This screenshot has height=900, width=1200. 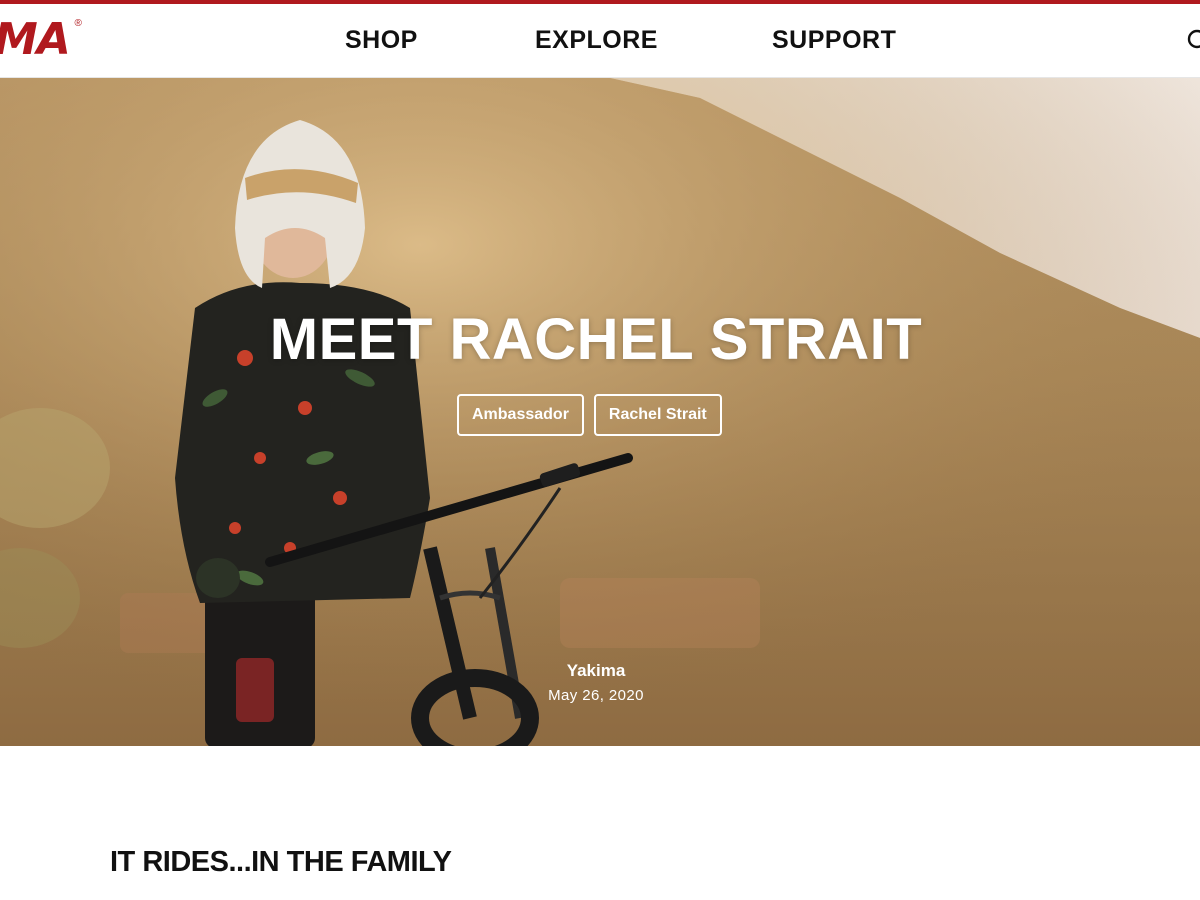 I want to click on site-header: MA ® SHOP EXPLORE SUPPORT, so click(x=600, y=41).